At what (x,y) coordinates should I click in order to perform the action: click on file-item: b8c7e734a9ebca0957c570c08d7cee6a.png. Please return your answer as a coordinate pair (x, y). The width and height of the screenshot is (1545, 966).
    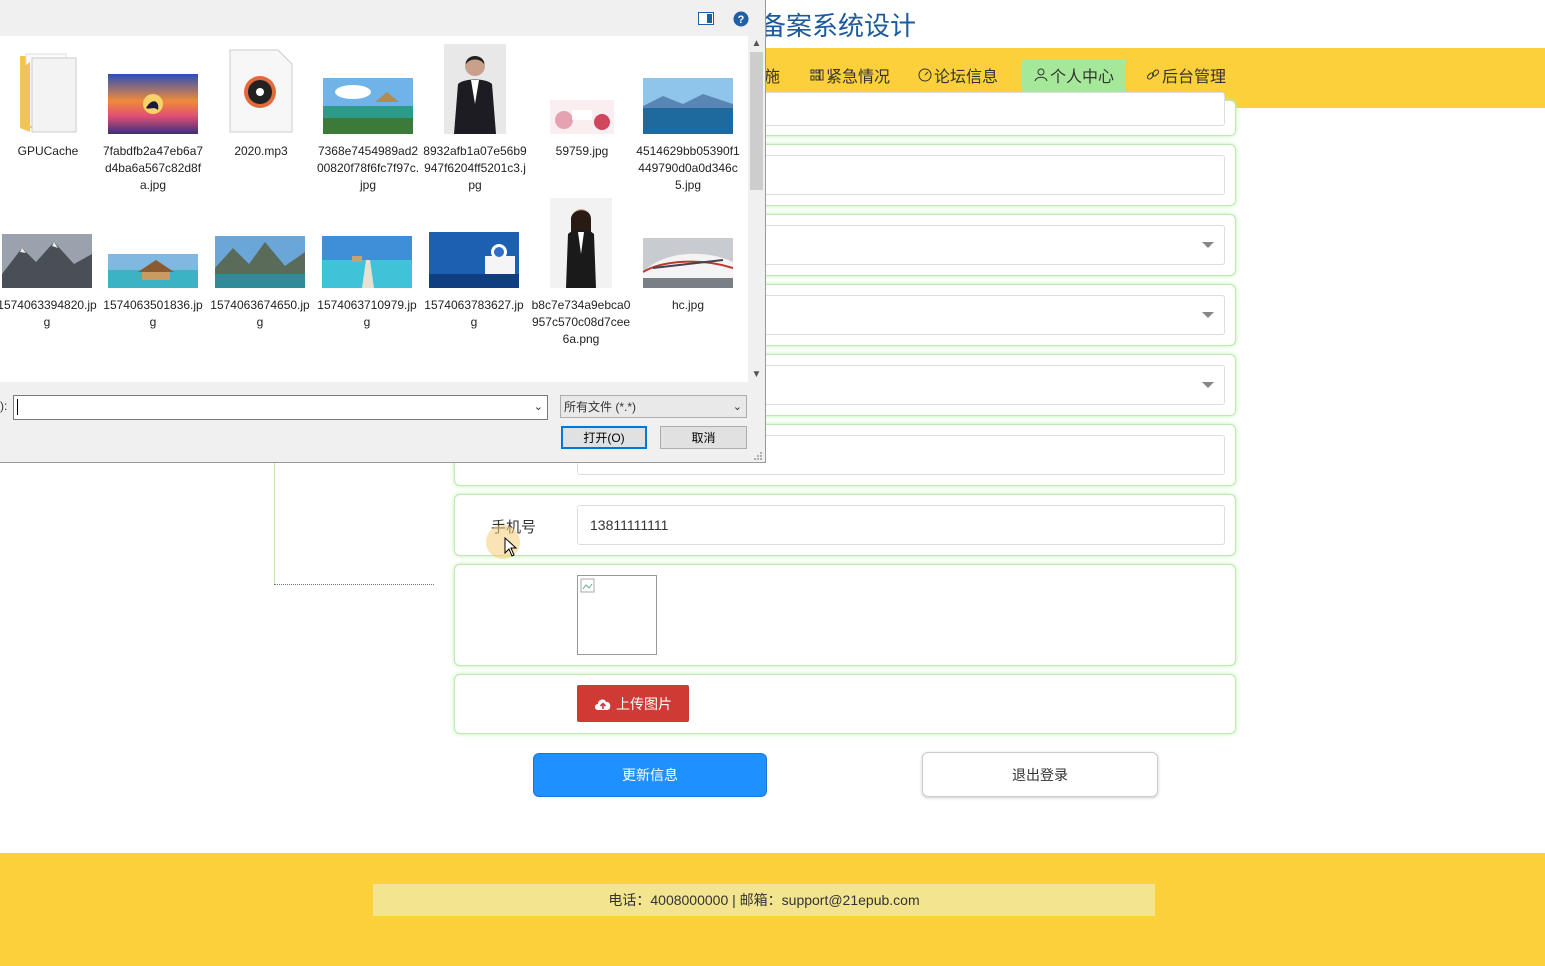
    Looking at the image, I should click on (581, 273).